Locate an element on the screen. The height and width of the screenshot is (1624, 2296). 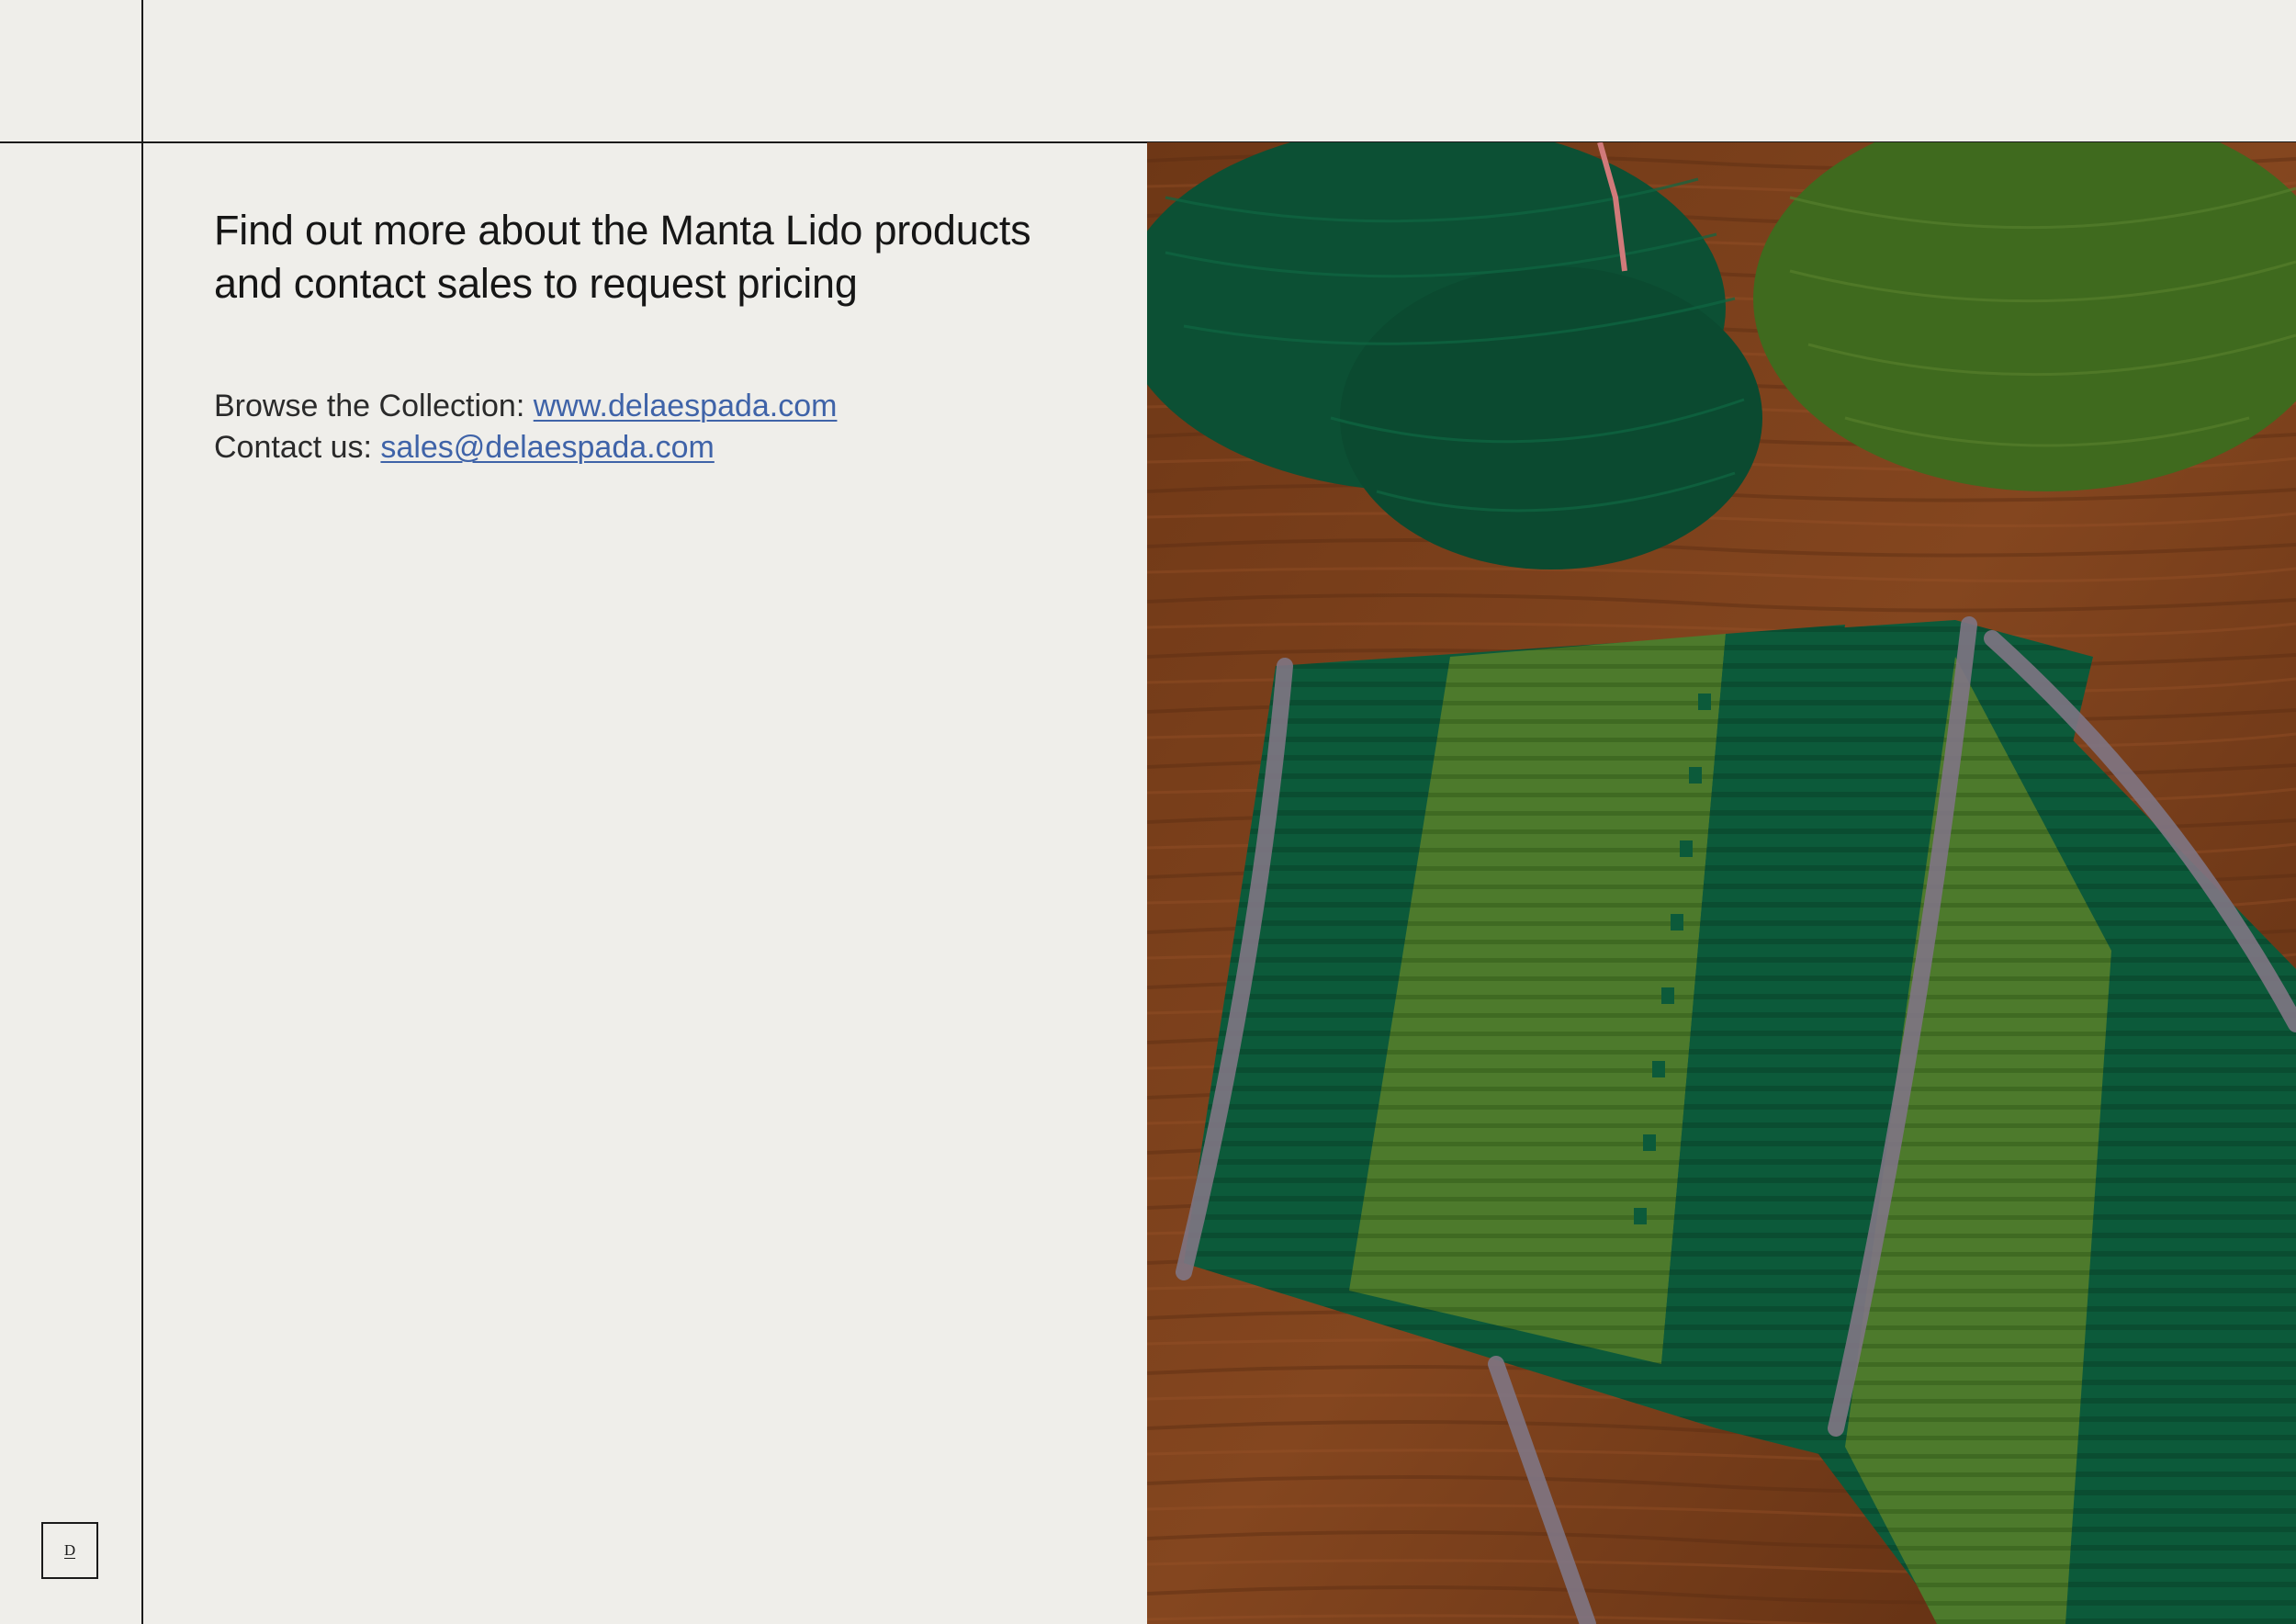
logo-mark: D is located at coordinates (69, 1549).